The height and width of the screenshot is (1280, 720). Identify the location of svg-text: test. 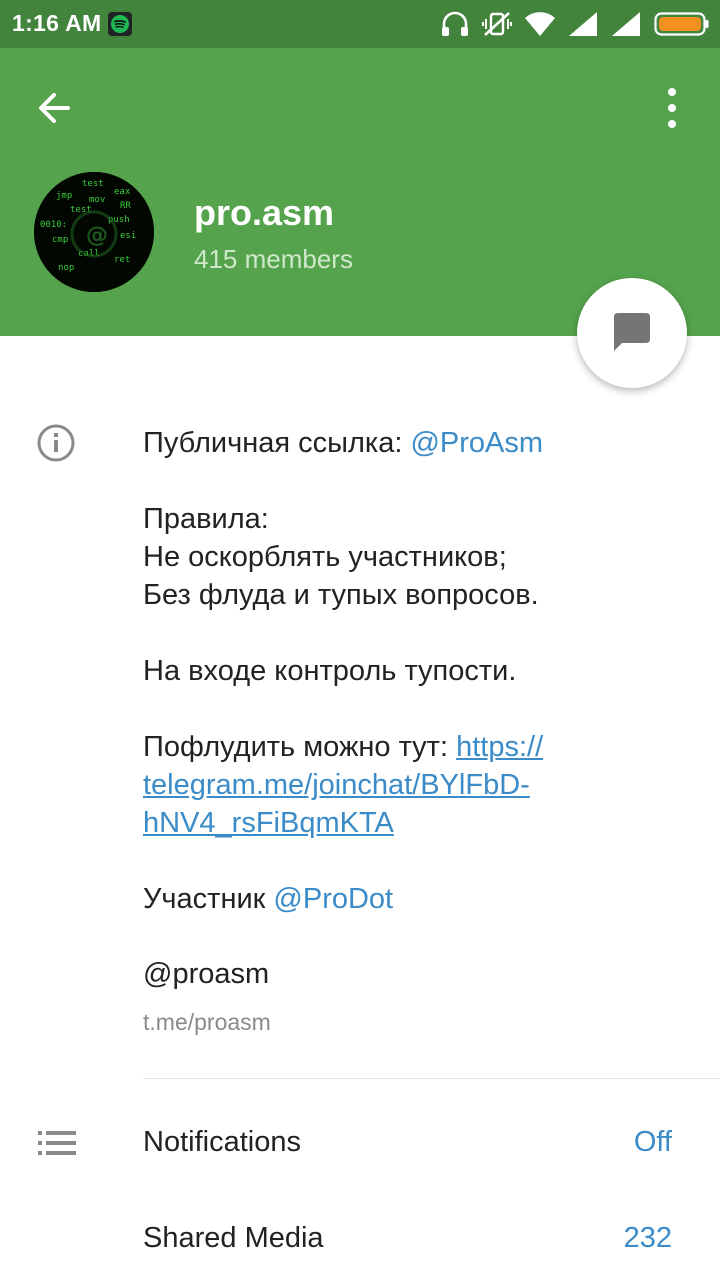
(93, 184).